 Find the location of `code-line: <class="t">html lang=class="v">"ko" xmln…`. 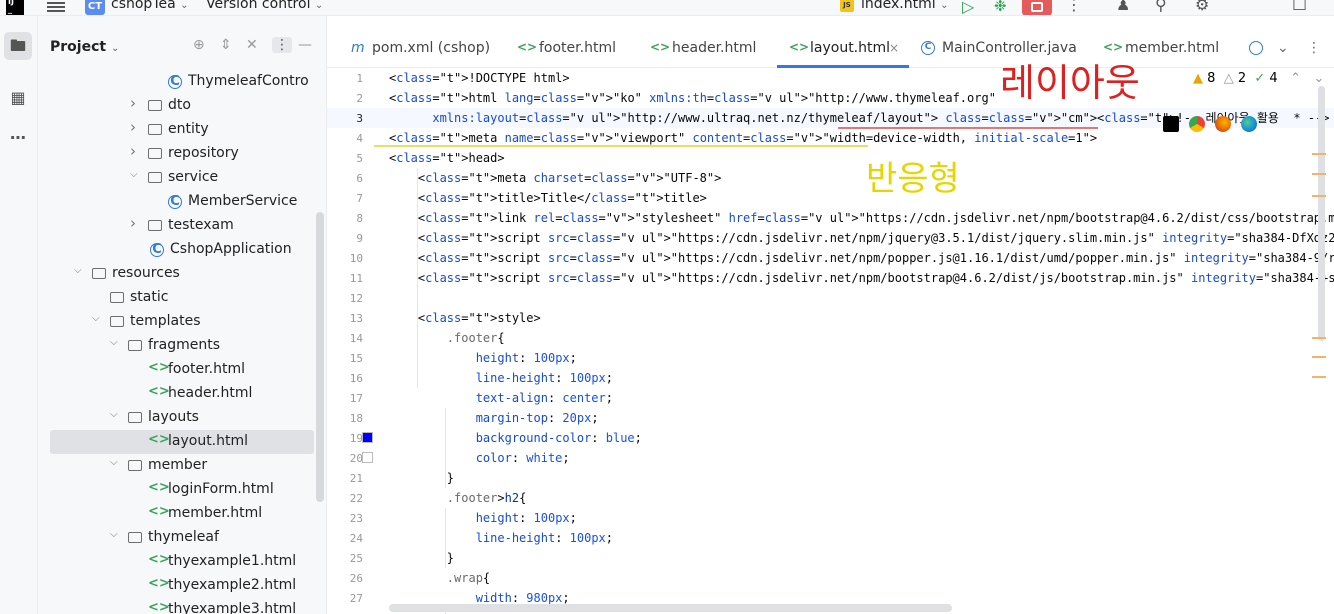

code-line: <class="t">html lang=class="v">"ko" xmln… is located at coordinates (692, 98).